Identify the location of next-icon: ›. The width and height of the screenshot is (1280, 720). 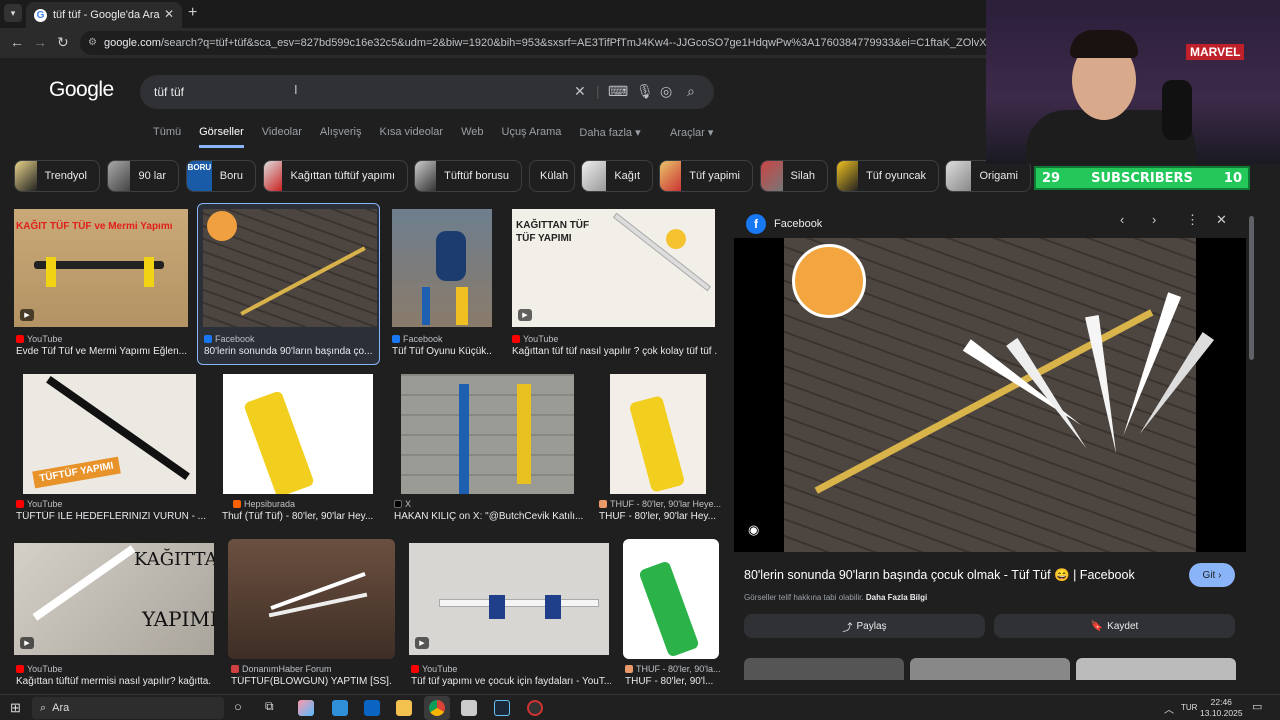
(1154, 219).